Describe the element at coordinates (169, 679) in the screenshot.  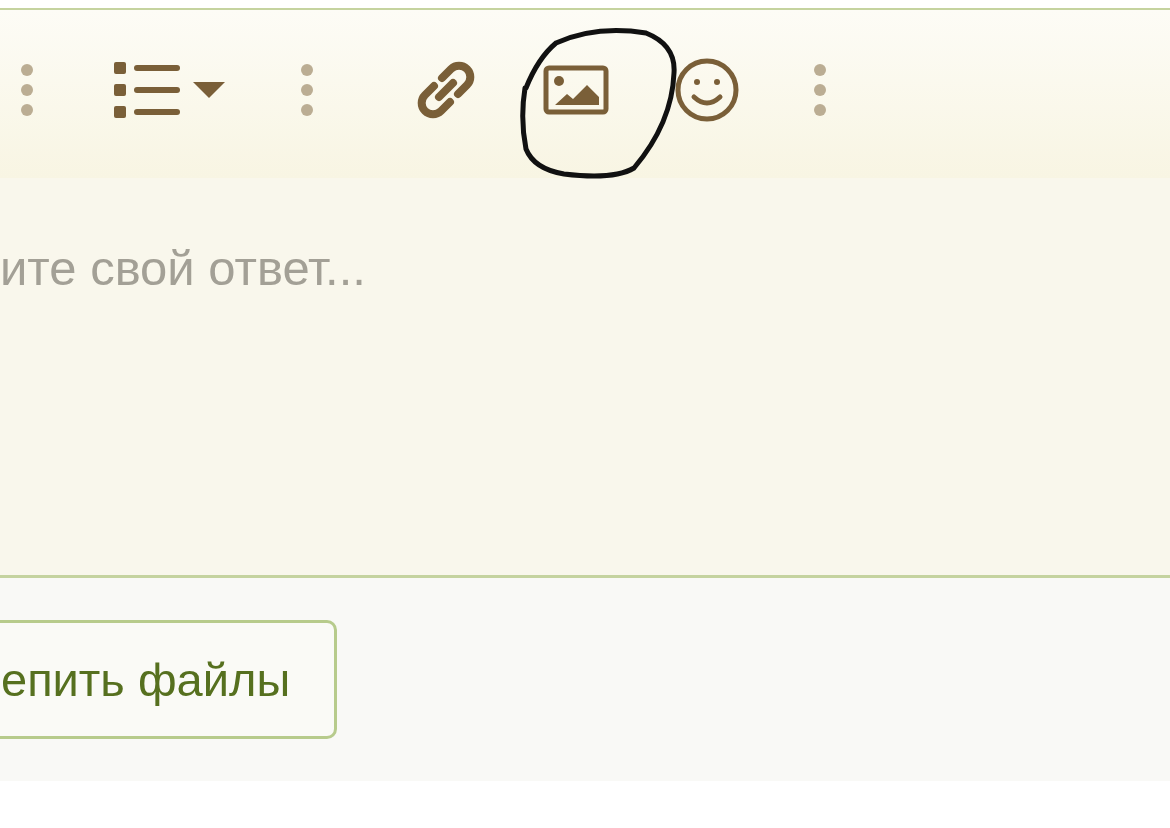
I see `attach-files-button: епить файлы` at that location.